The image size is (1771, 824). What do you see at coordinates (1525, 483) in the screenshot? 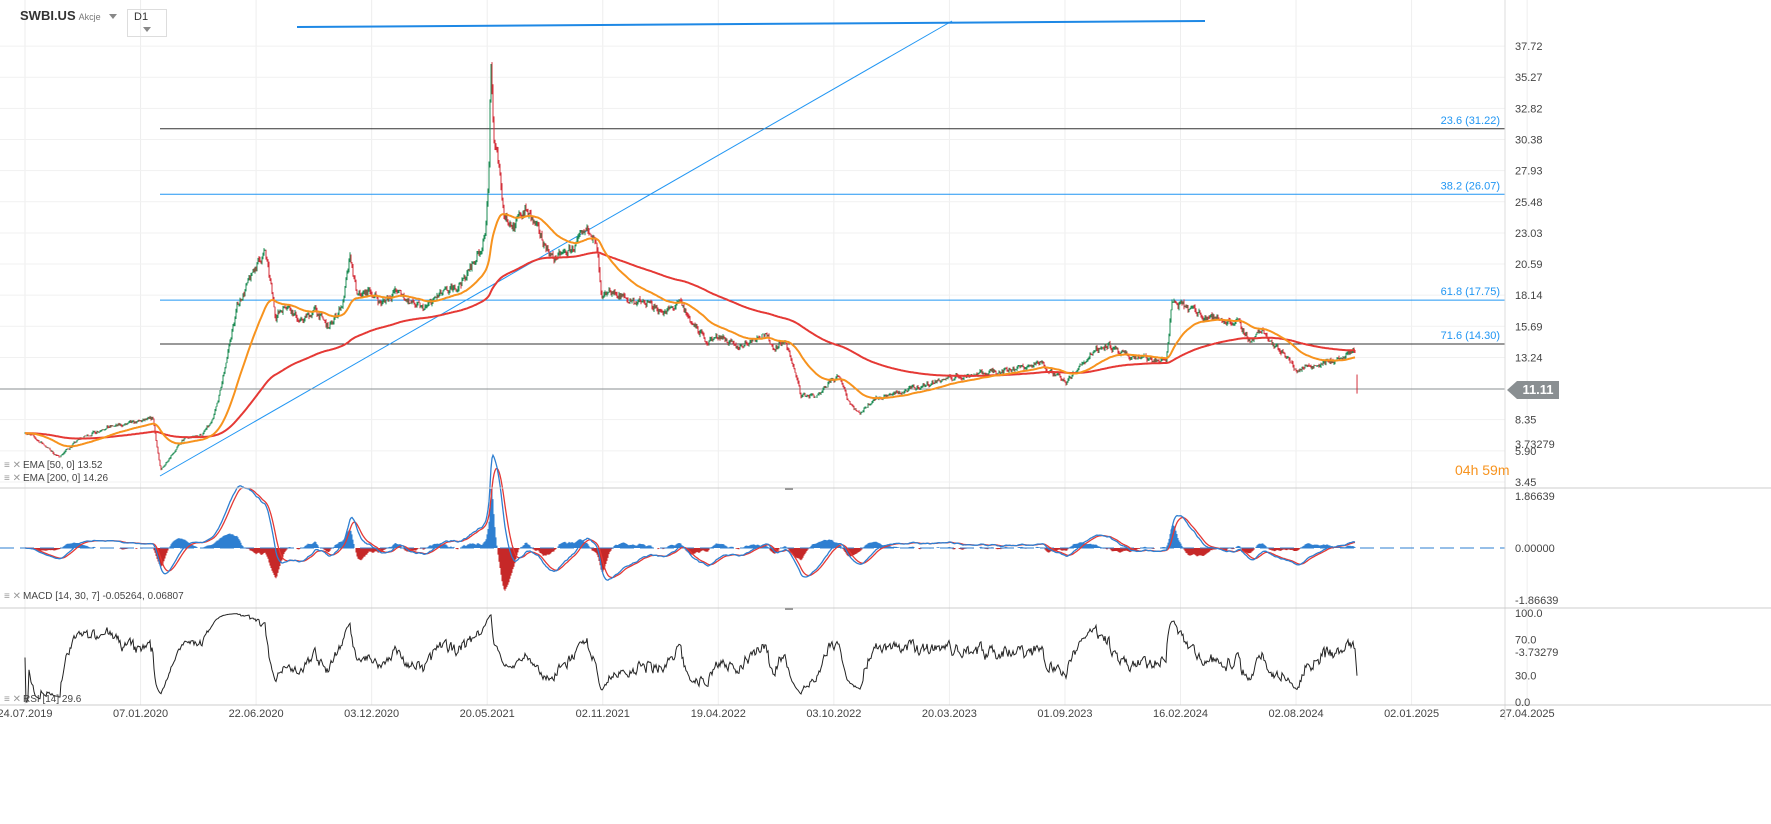
I see `price-axis-label: 3.45` at bounding box center [1525, 483].